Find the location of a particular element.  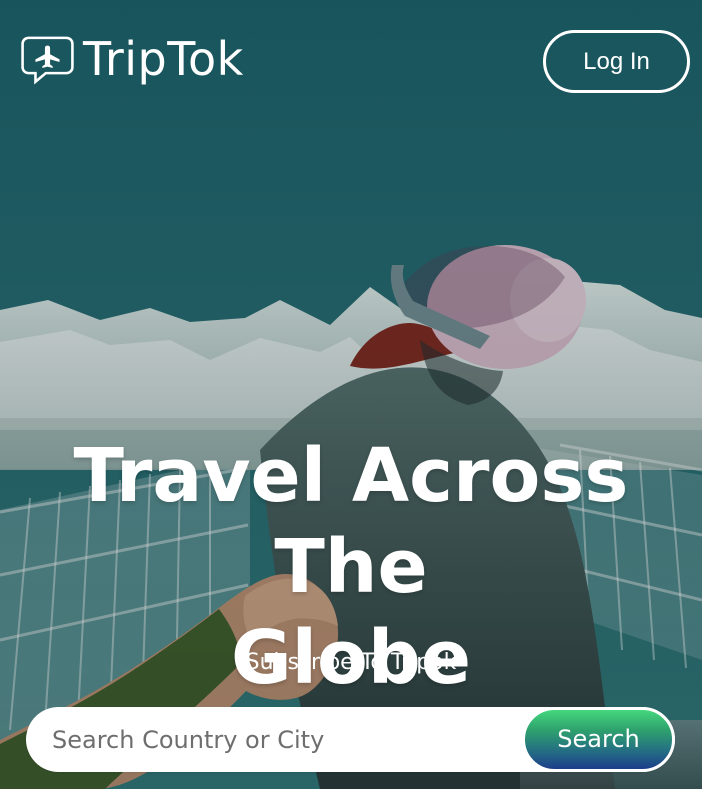

brand-name: TripTok is located at coordinates (163, 58).